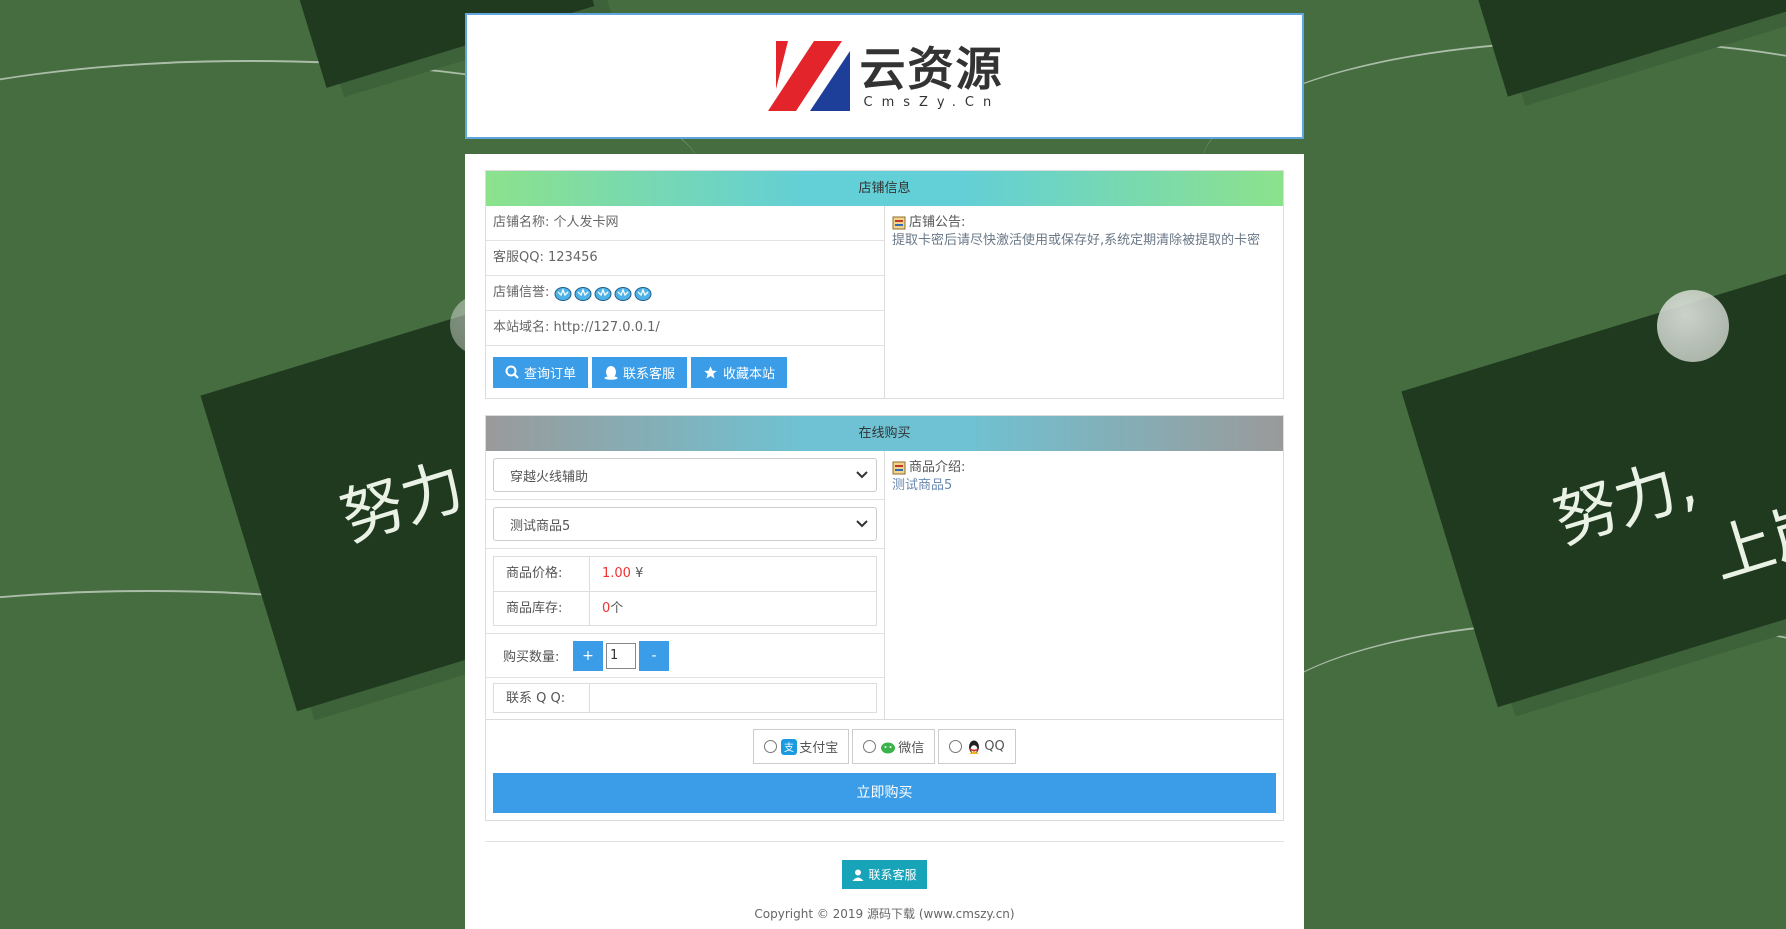  I want to click on buy-now-button: 立即购买, so click(884, 793).